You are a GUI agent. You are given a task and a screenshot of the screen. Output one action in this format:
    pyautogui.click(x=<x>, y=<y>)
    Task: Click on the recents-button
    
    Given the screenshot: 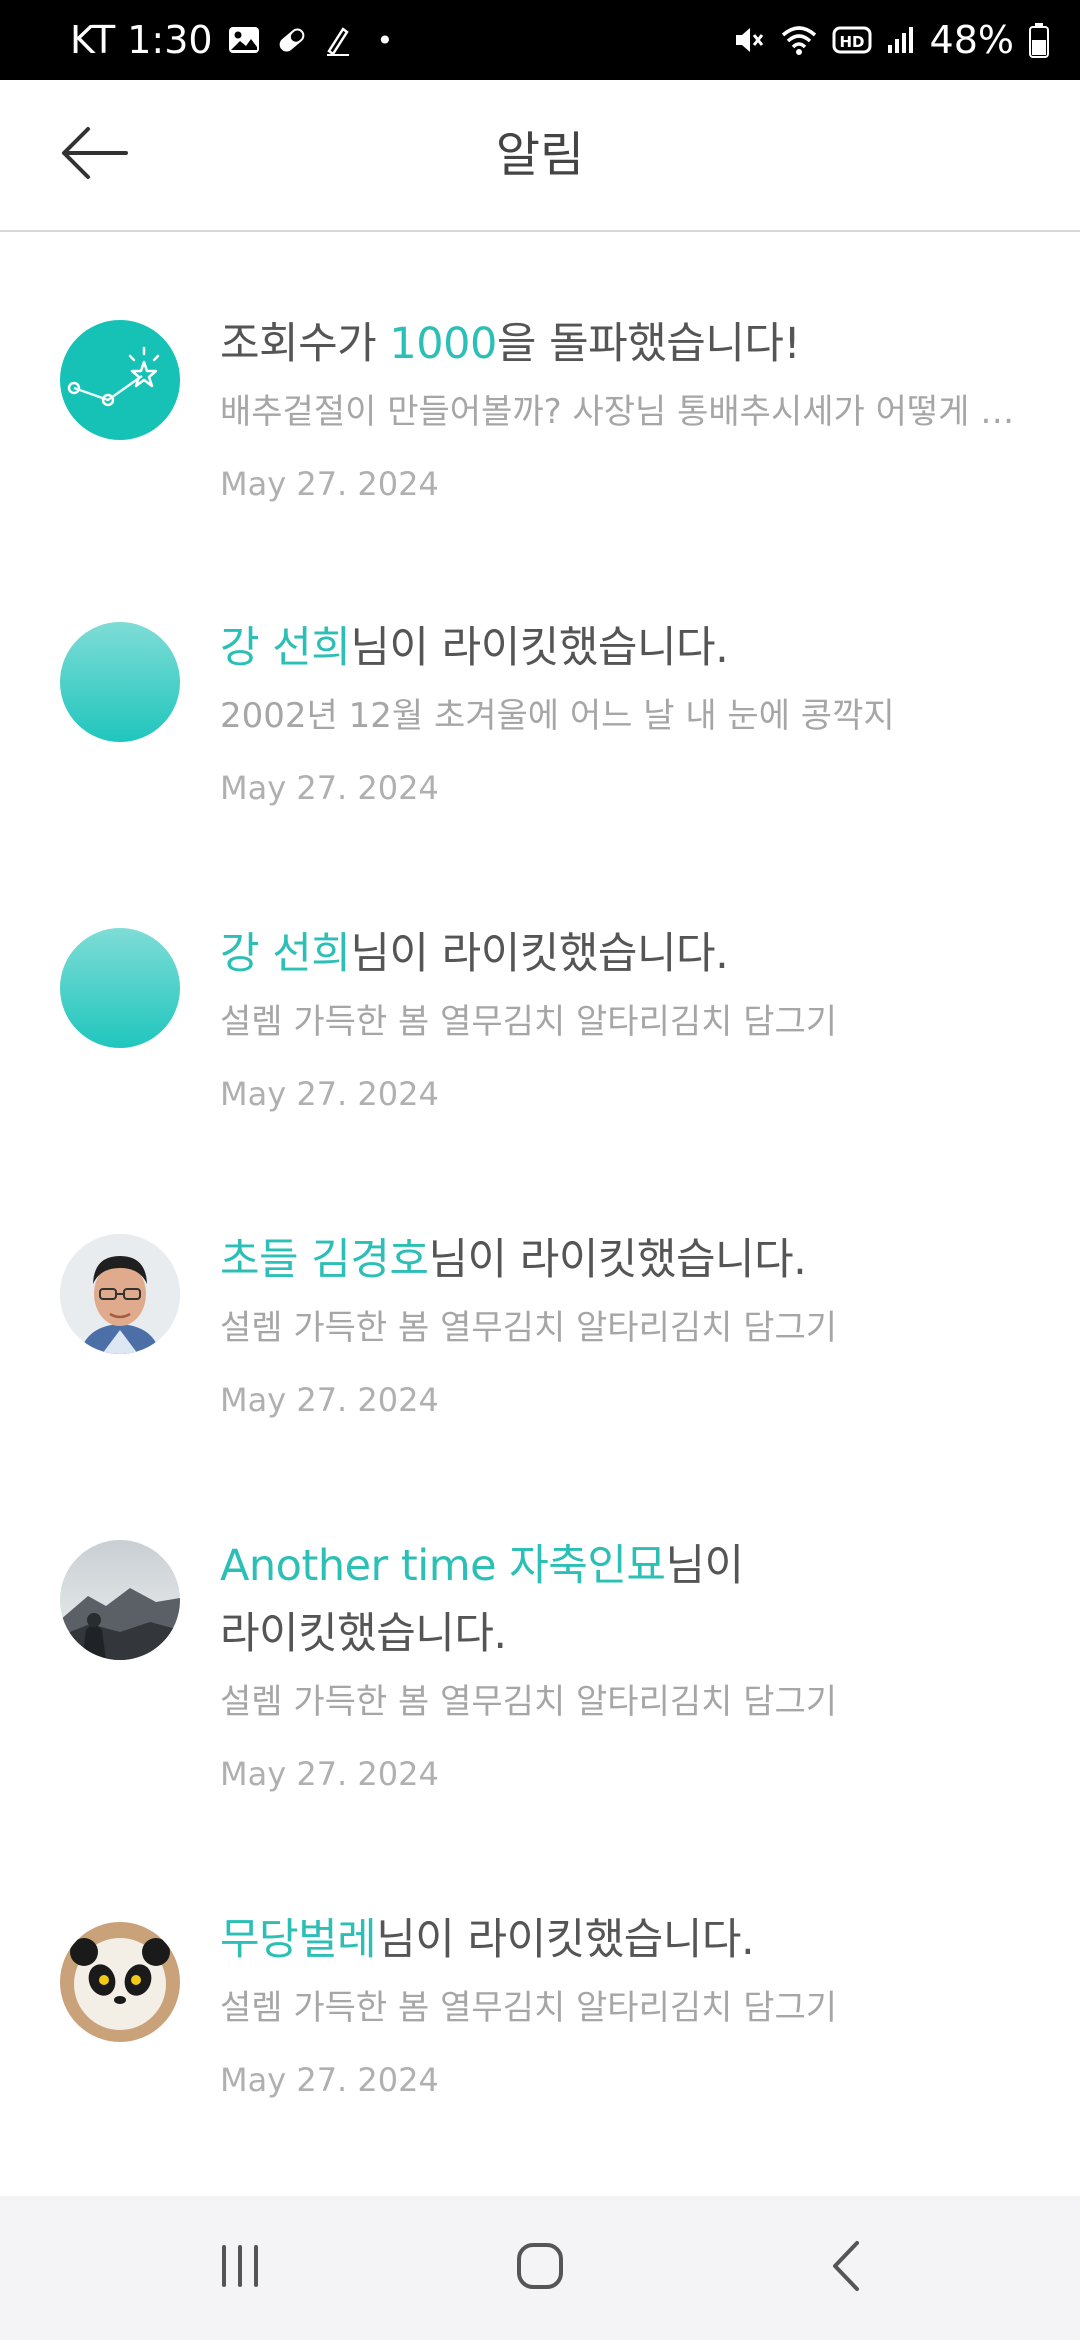 What is the action you would take?
    pyautogui.click(x=240, y=2268)
    